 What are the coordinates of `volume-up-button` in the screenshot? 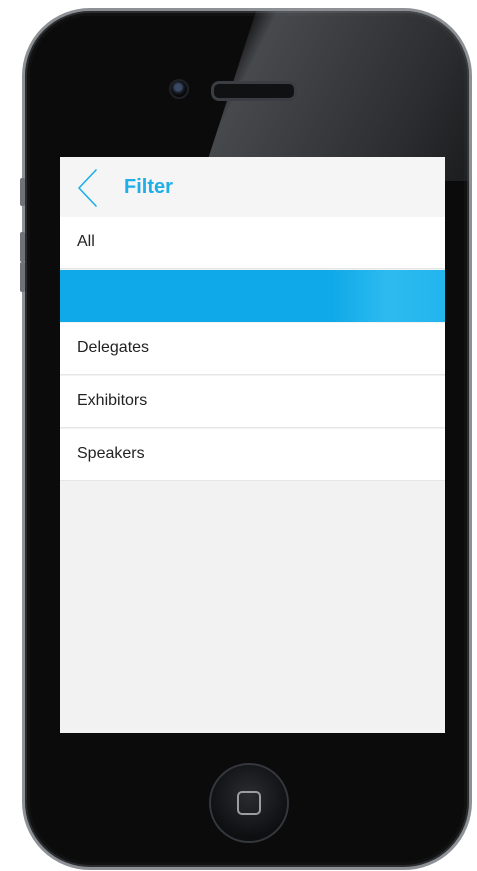 It's located at (22, 247).